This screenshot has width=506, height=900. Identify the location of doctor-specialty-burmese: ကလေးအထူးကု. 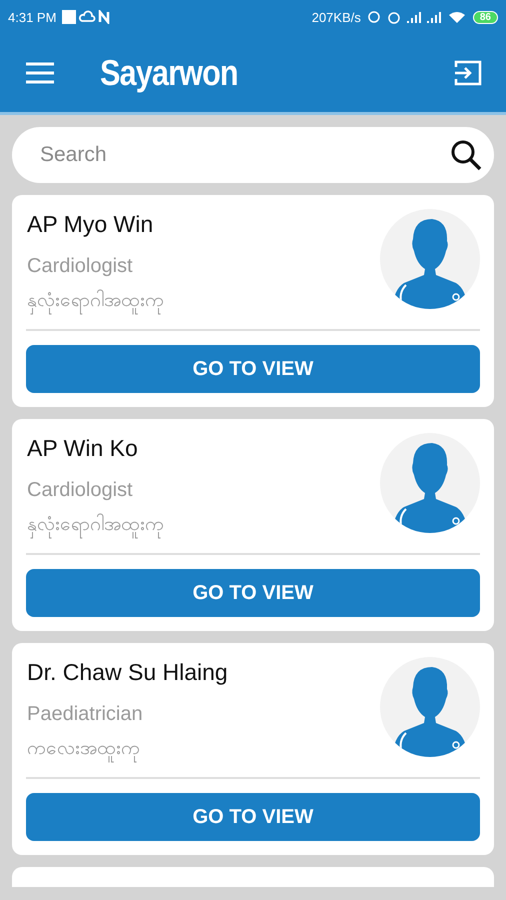
(127, 749).